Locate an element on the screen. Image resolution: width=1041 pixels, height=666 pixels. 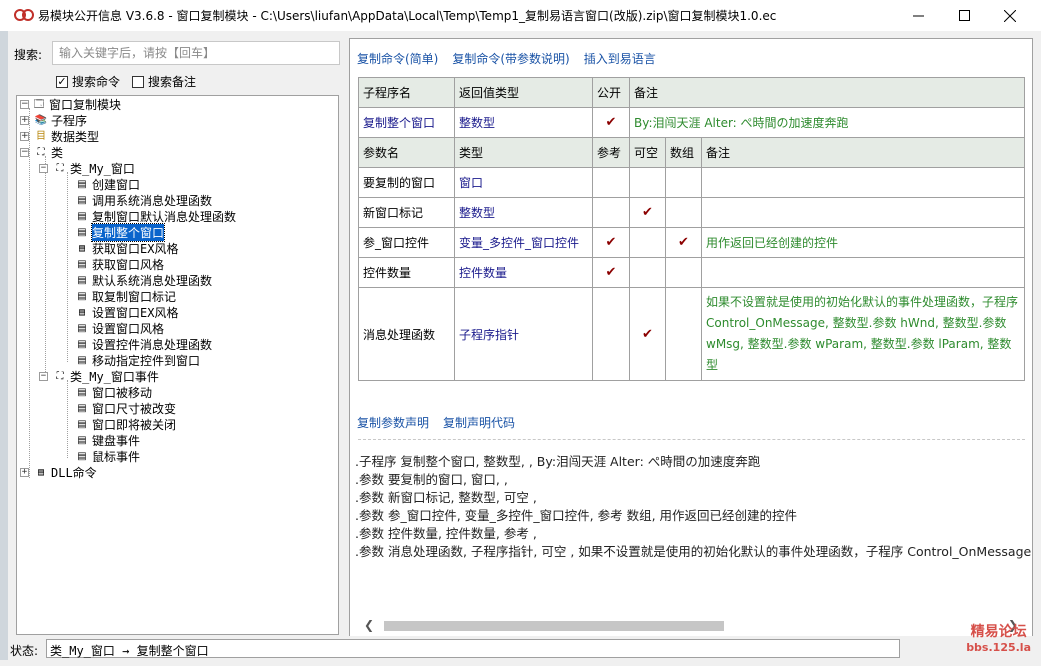
close-button is located at coordinates (1010, 15).